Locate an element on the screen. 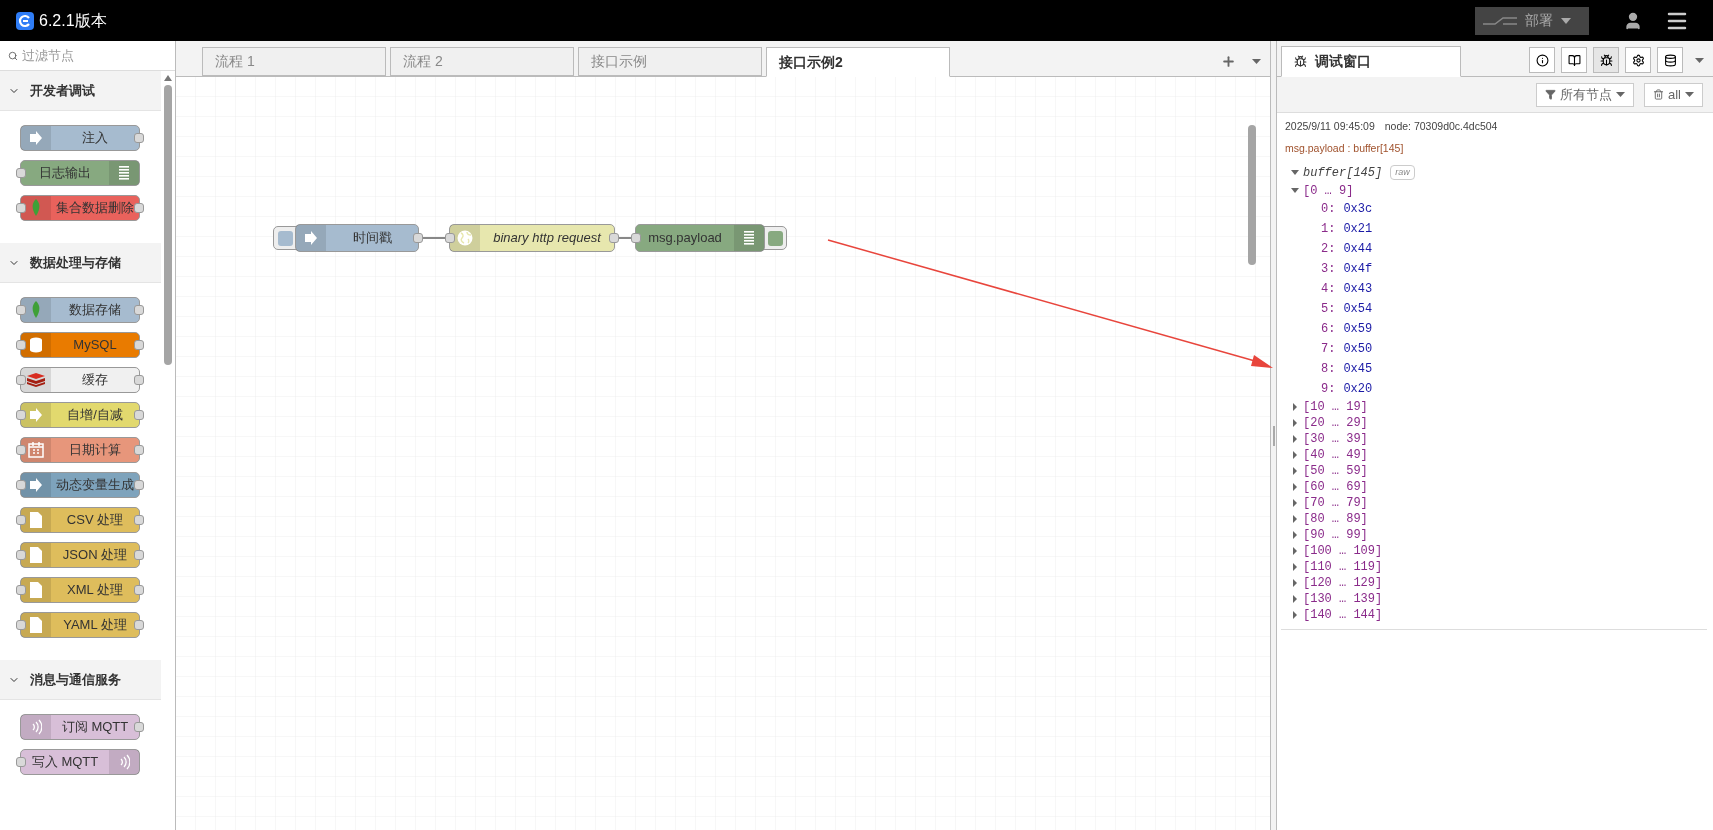 This screenshot has width=1713, height=830. scroll-up-icon is located at coordinates (168, 78).